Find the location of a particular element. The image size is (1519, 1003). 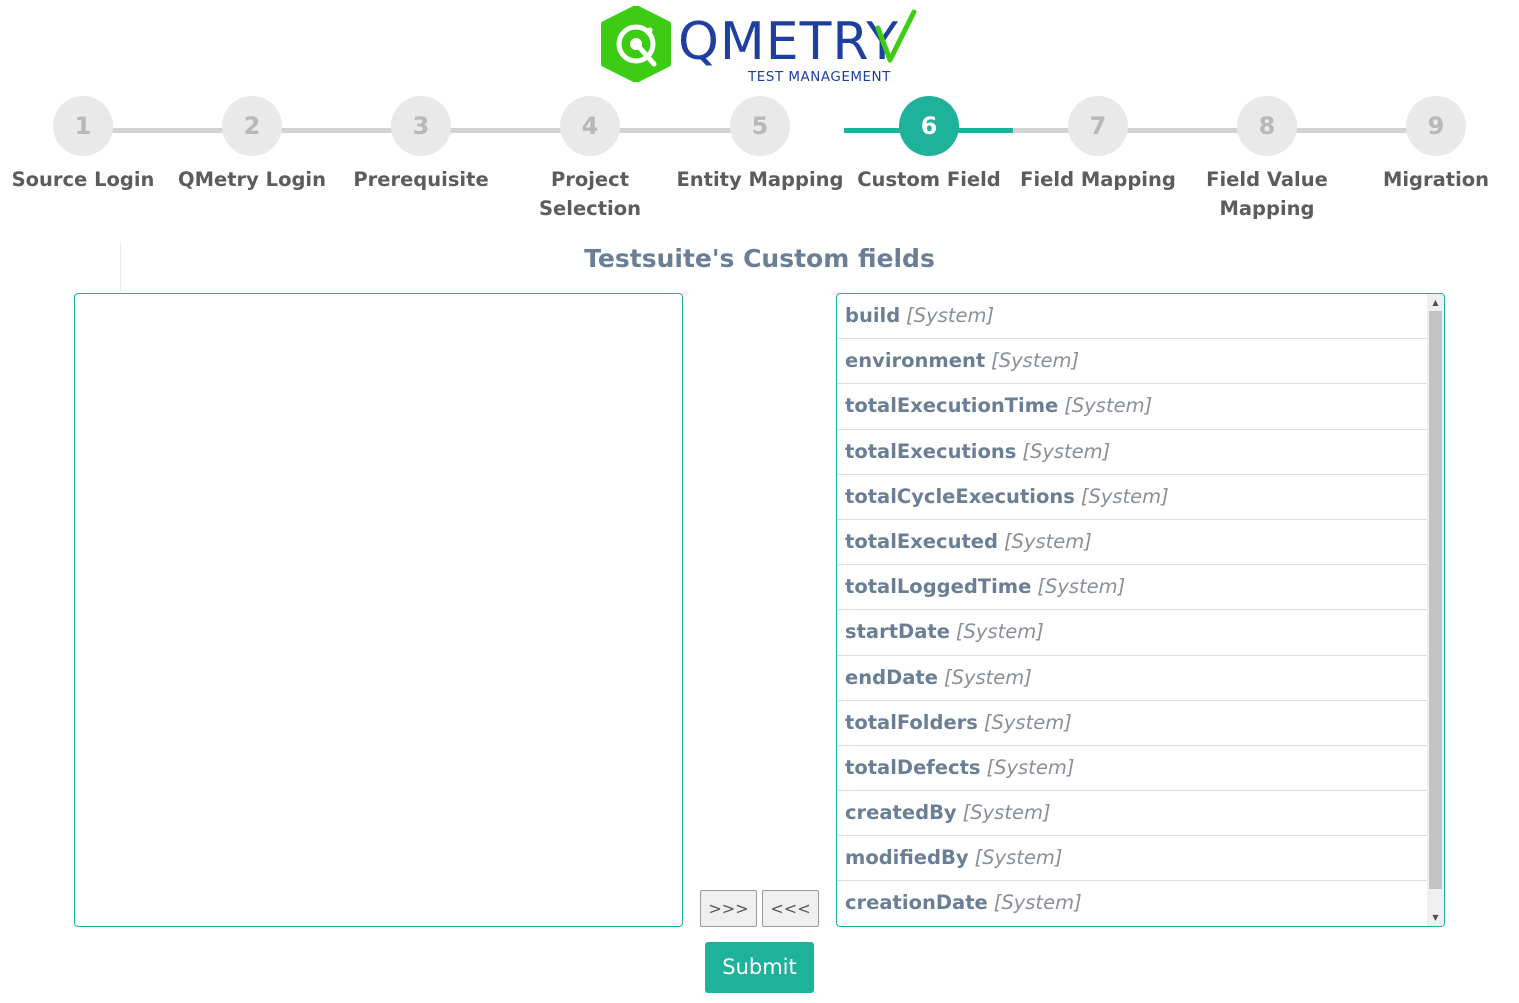

list-item: totalExecutionTime [System] is located at coordinates (1132, 407).